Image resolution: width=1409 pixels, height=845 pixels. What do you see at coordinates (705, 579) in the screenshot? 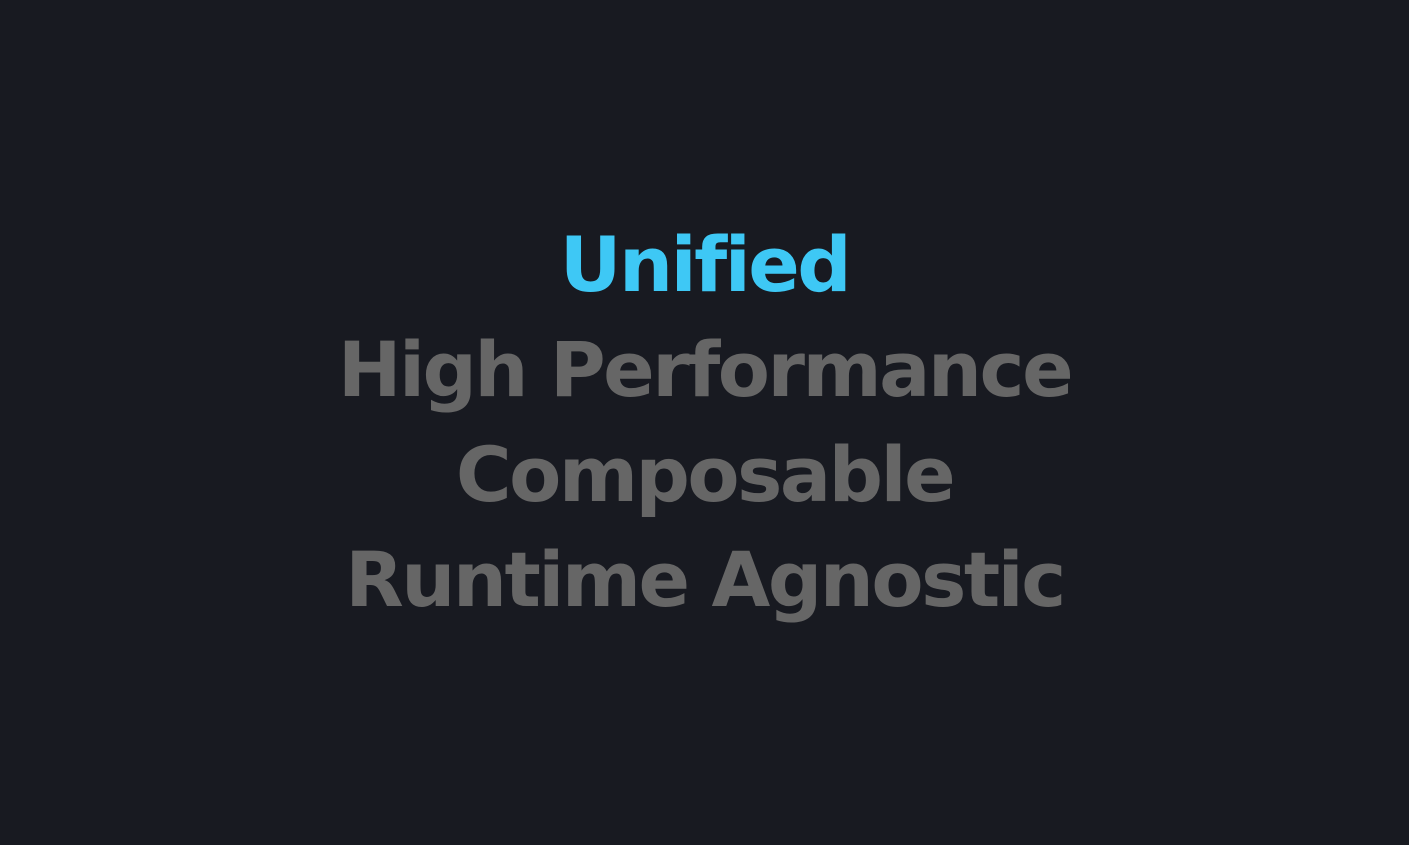
I see `feature-runtime-agnostic: Runtime Agnostic` at bounding box center [705, 579].